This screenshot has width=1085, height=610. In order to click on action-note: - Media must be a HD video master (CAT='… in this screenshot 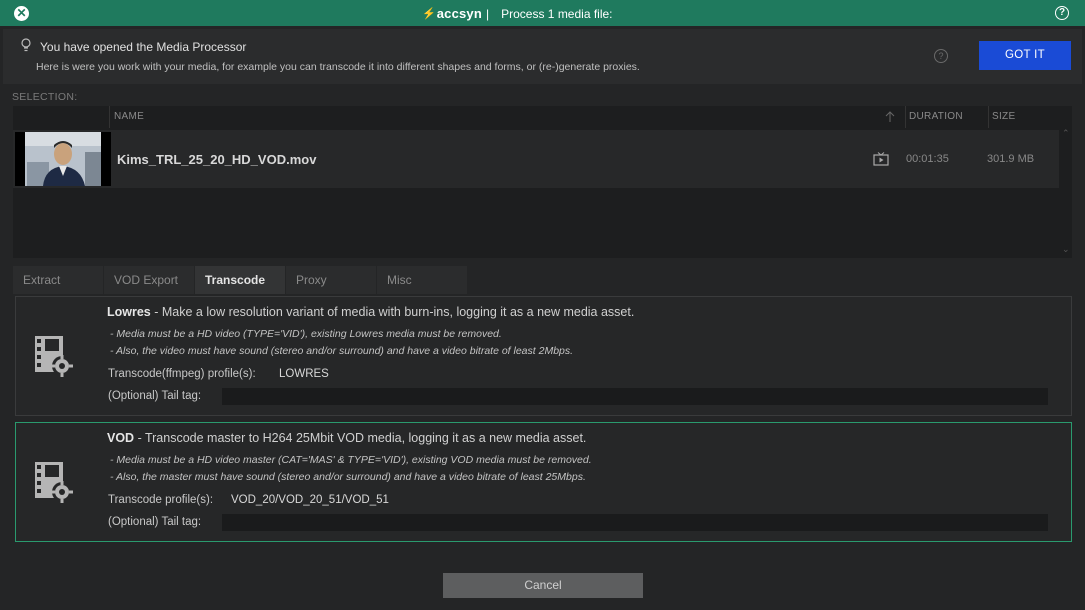, I will do `click(351, 460)`.